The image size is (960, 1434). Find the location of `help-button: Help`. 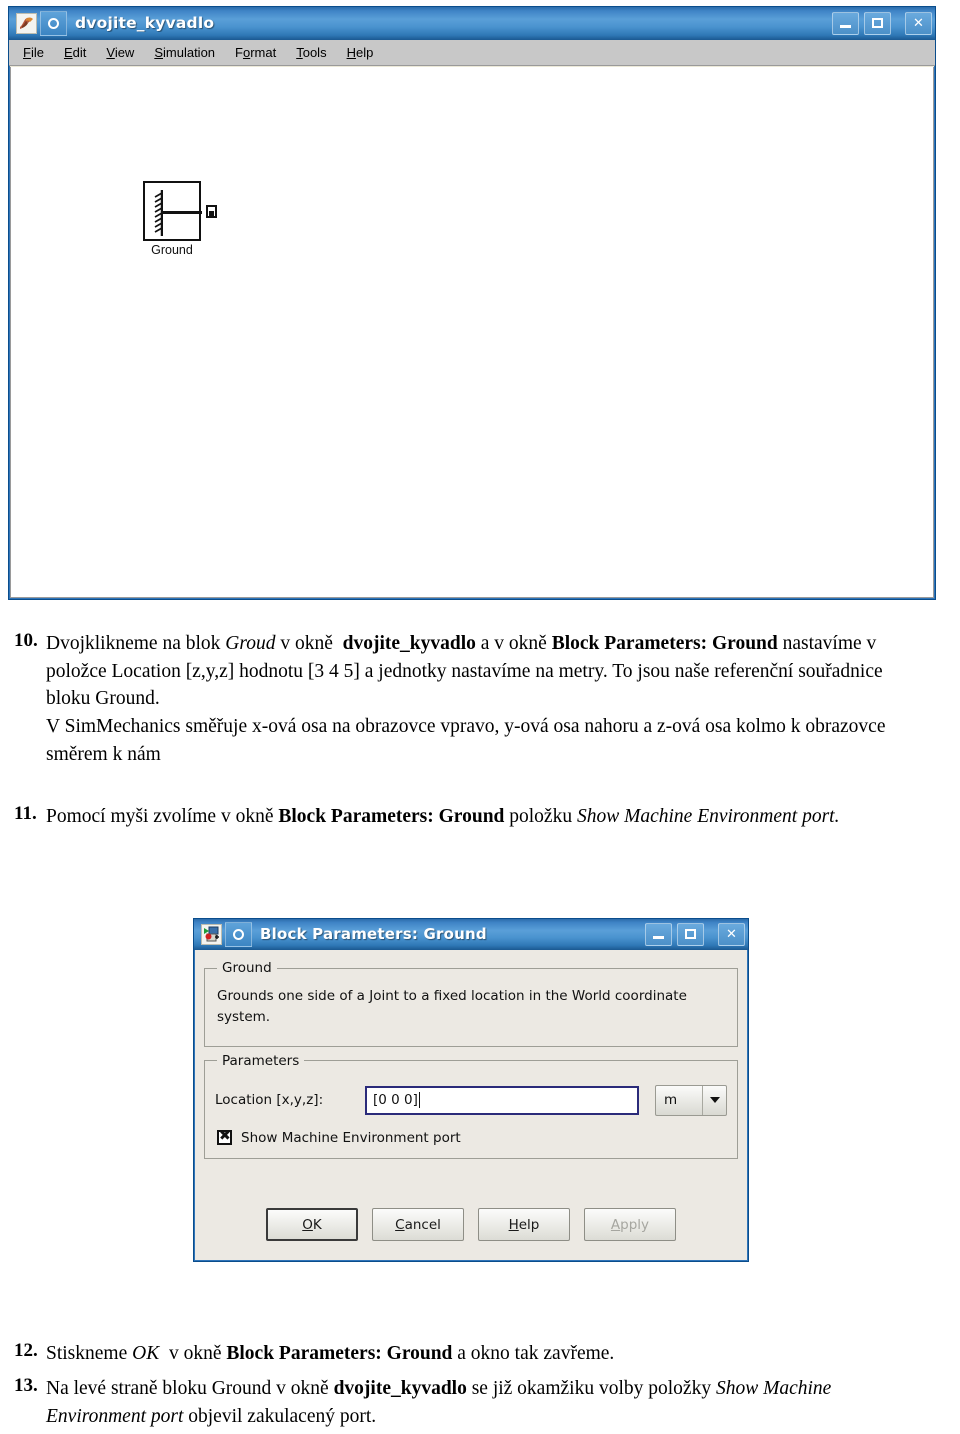

help-button: Help is located at coordinates (524, 1224).